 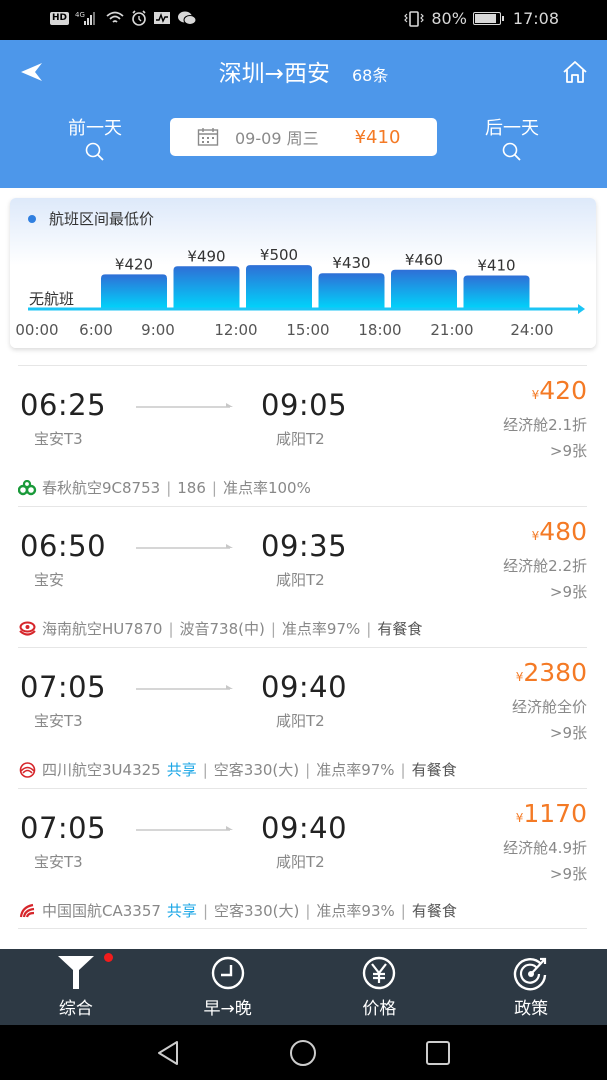 What do you see at coordinates (563, 531) in the screenshot?
I see `price-amount: 480` at bounding box center [563, 531].